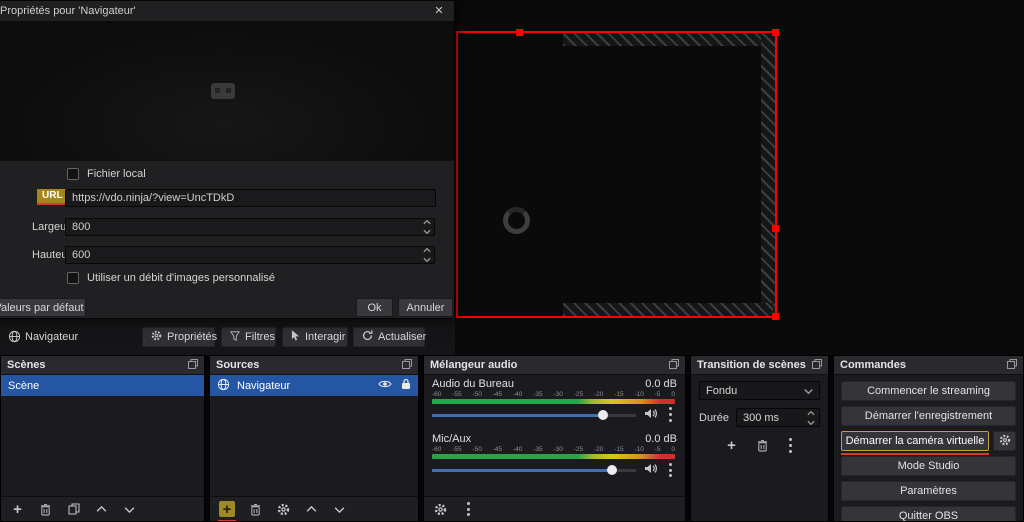 This screenshot has width=1024, height=522. Describe the element at coordinates (1004, 441) in the screenshot. I see `virtual-camera-settings-button` at that location.